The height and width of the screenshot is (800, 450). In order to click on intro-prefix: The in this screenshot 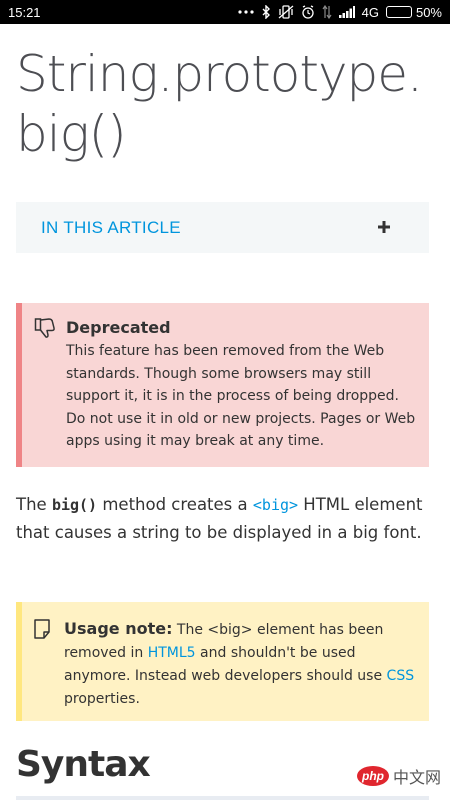, I will do `click(34, 504)`.